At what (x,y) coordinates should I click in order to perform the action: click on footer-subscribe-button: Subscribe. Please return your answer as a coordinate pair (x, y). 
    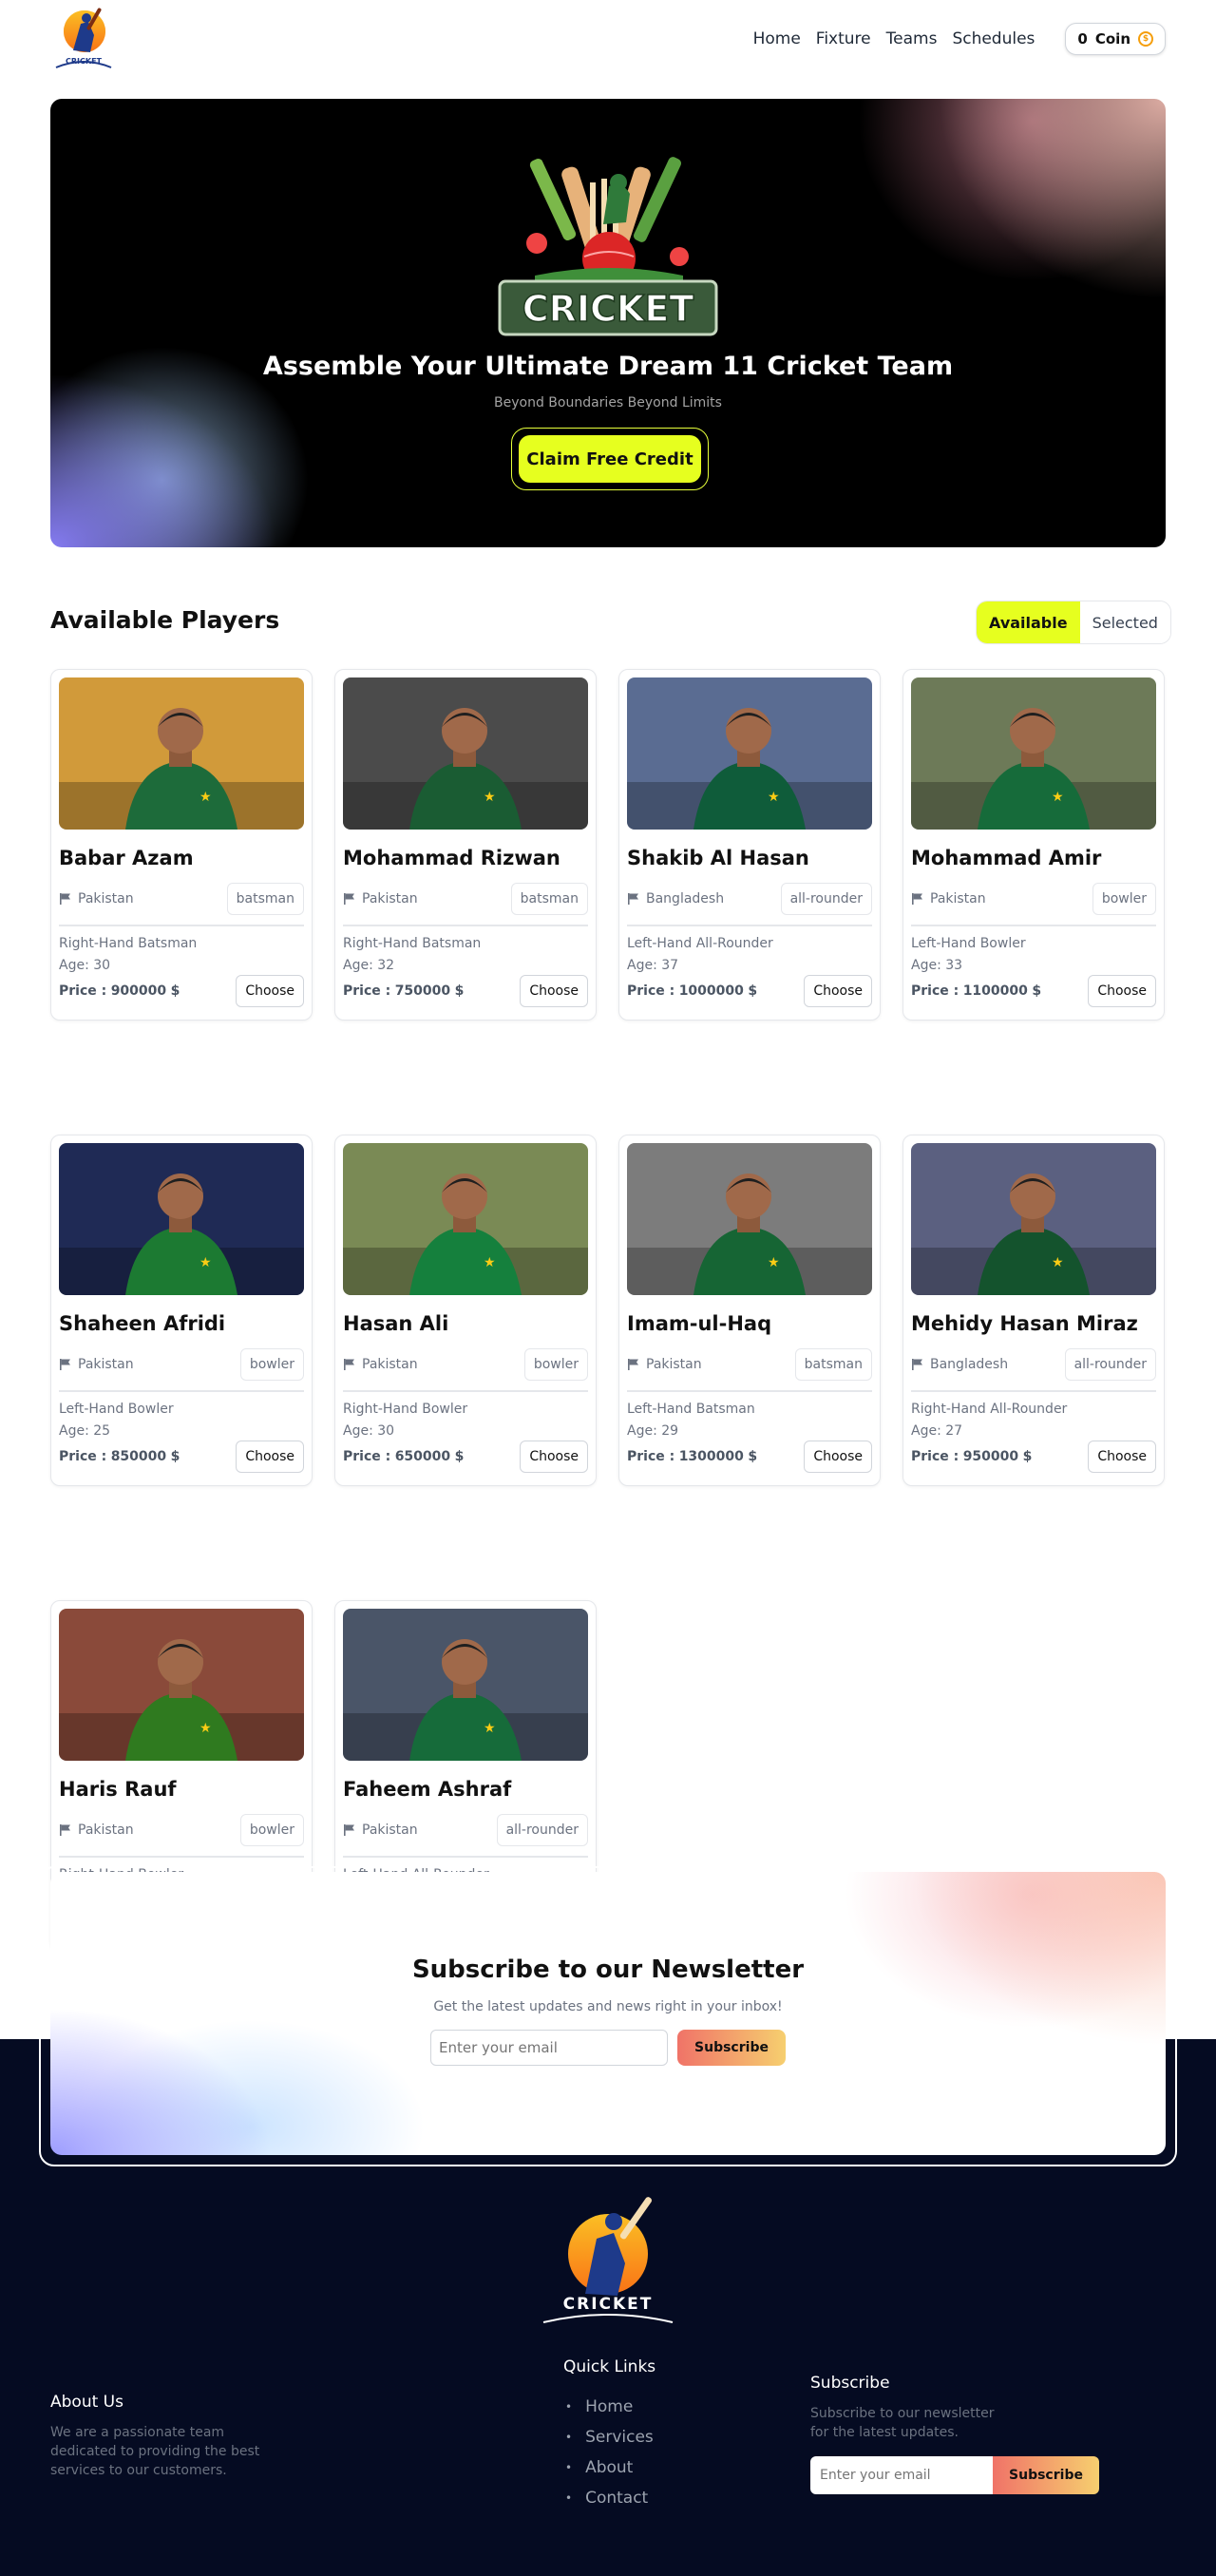
    Looking at the image, I should click on (1046, 2475).